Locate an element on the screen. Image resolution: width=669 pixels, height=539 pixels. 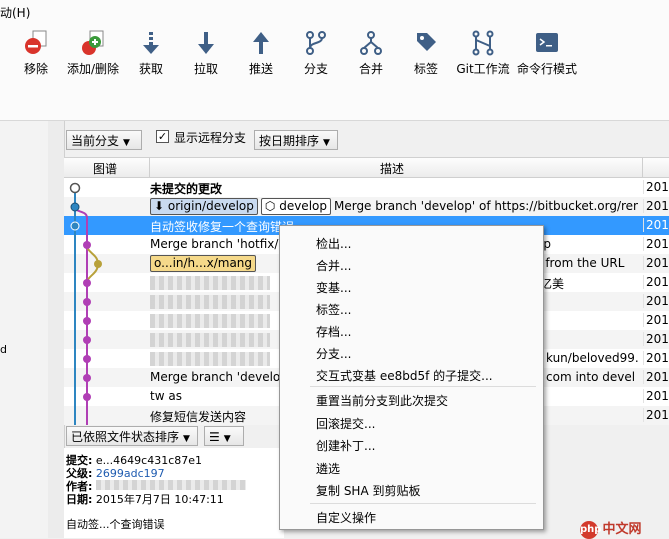
list-icon: ☰ is located at coordinates (214, 437).